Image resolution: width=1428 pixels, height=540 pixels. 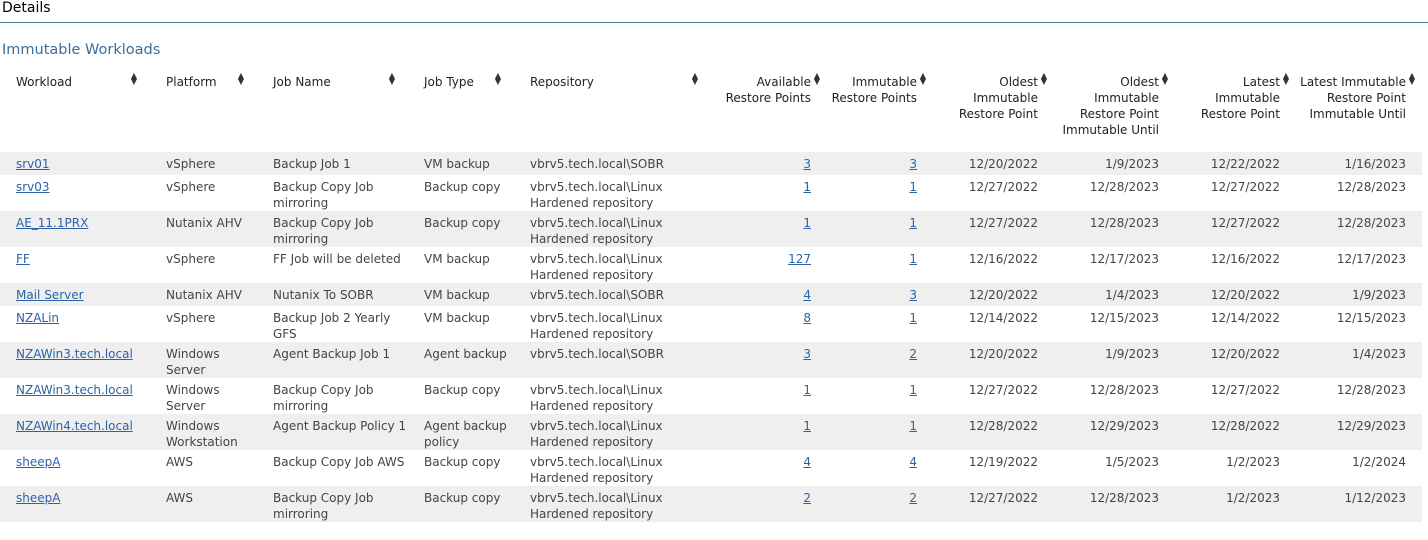 What do you see at coordinates (33, 164) in the screenshot?
I see `workload-link: srv01` at bounding box center [33, 164].